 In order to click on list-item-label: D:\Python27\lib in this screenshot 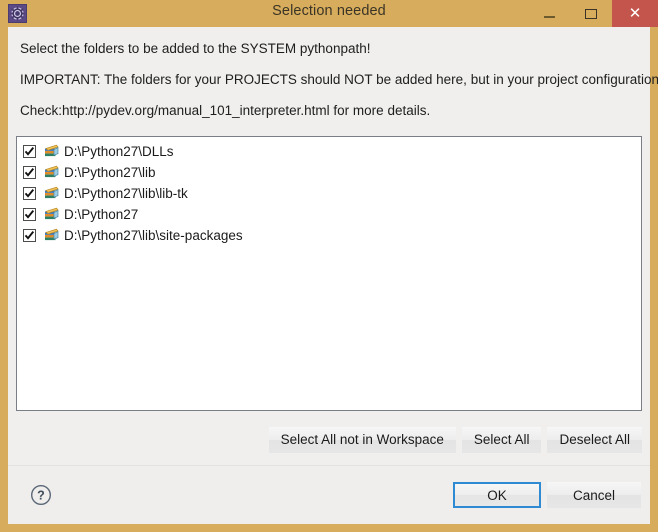, I will do `click(110, 172)`.